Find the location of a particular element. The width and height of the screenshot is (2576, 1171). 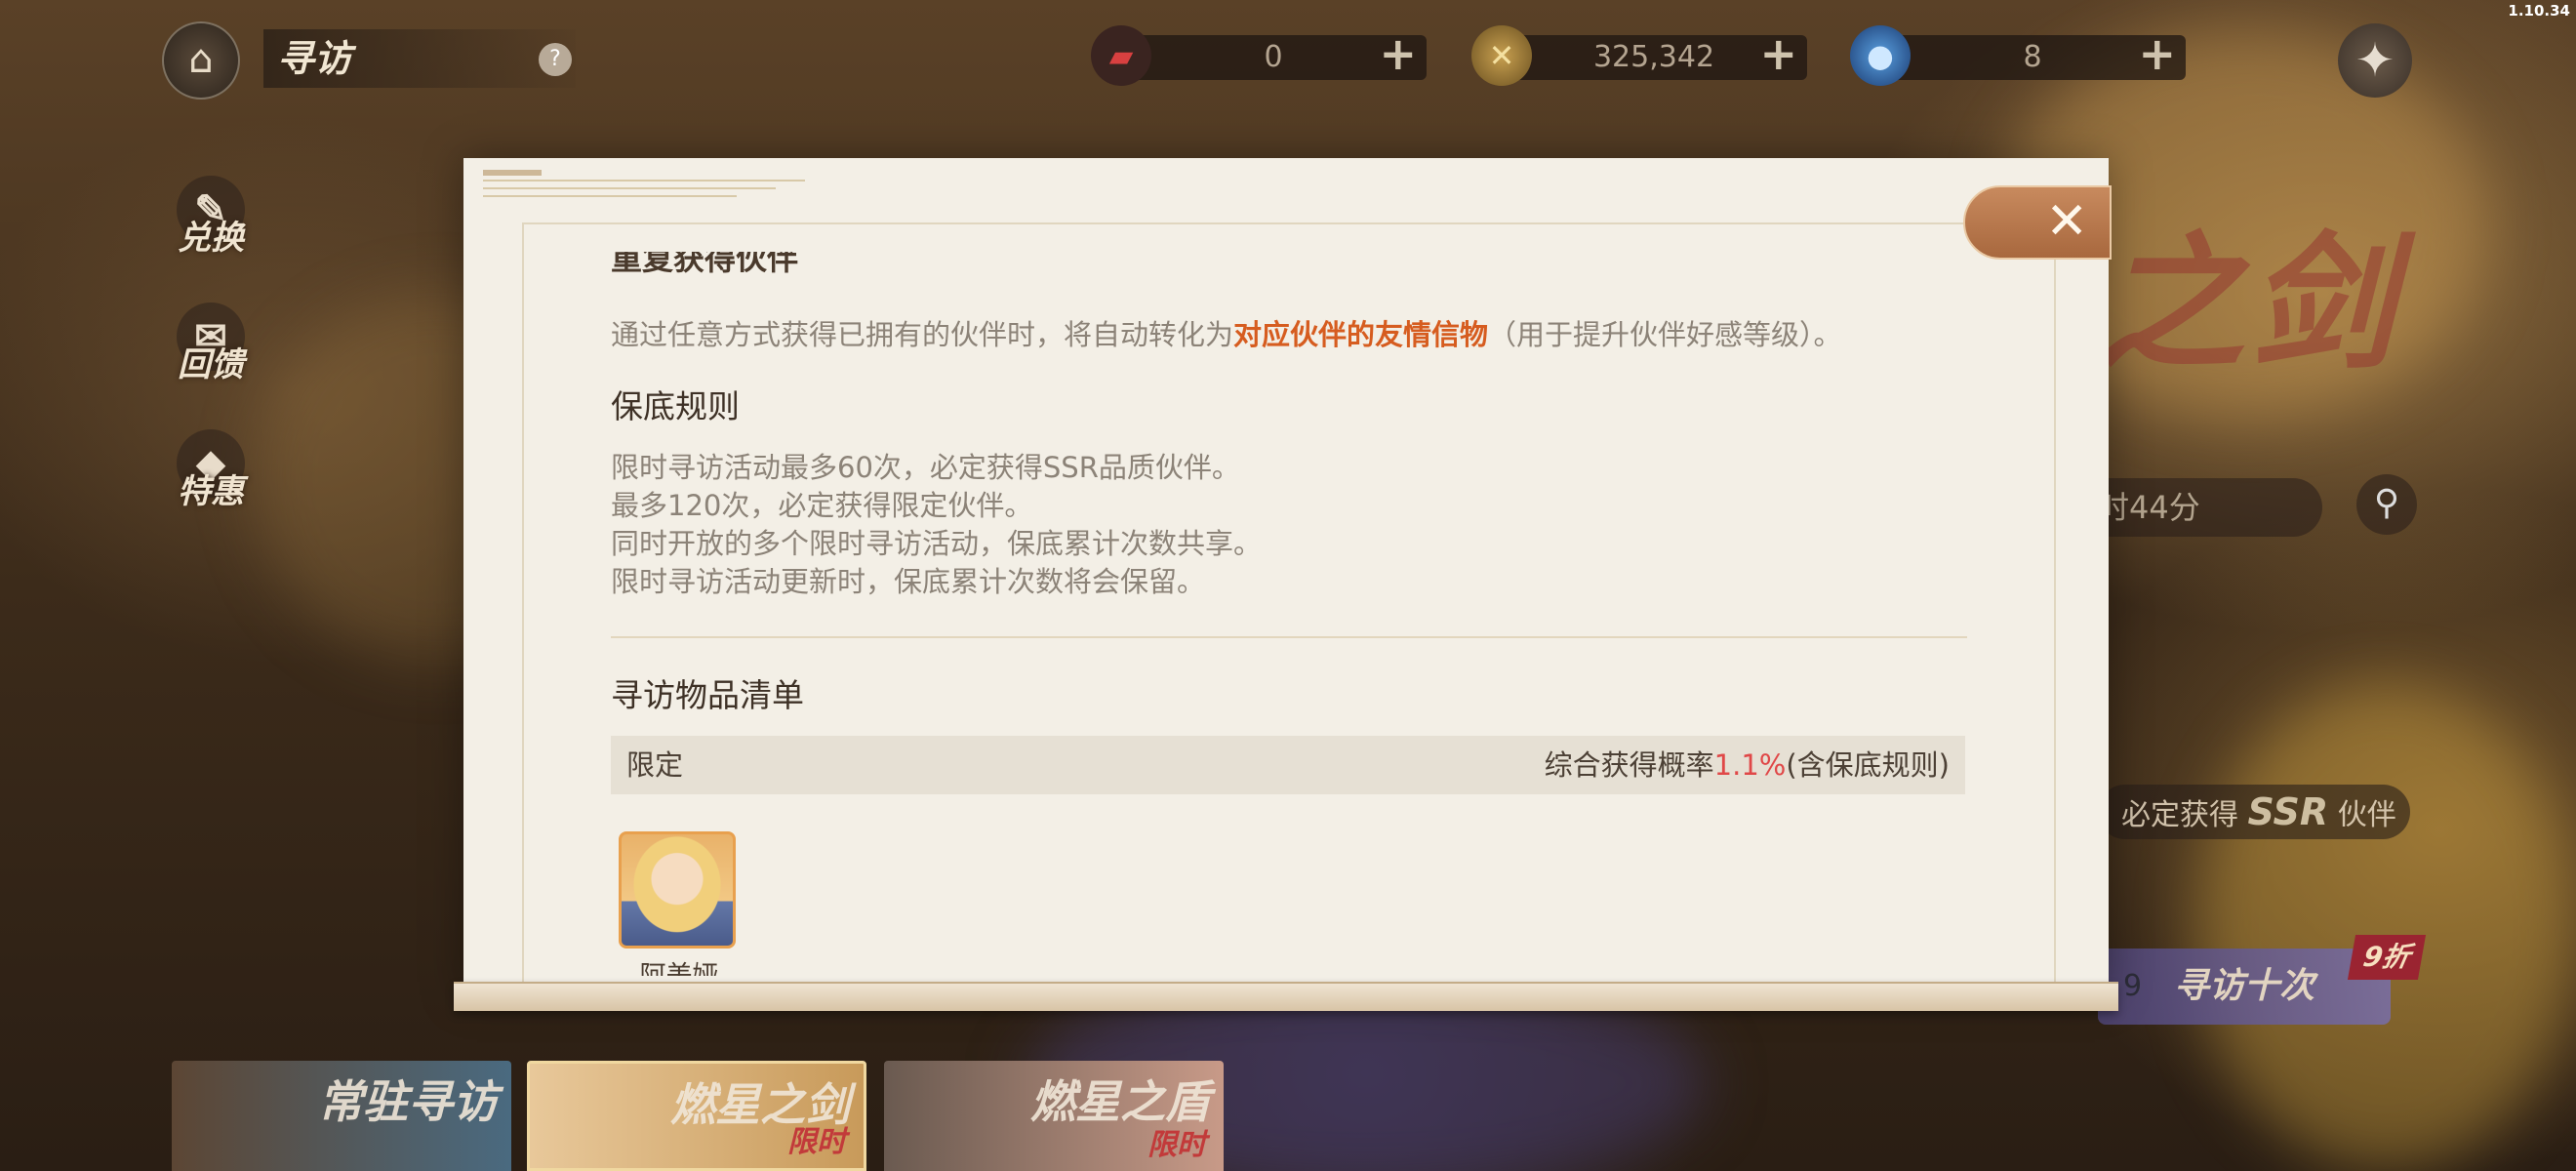

close-icon: ✕ is located at coordinates (2037, 222).